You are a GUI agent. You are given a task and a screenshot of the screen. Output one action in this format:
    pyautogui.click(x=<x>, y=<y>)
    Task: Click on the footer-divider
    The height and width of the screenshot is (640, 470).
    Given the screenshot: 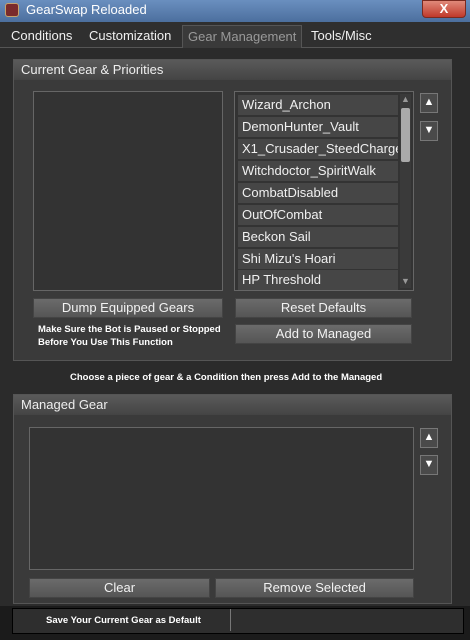 What is the action you would take?
    pyautogui.click(x=230, y=620)
    